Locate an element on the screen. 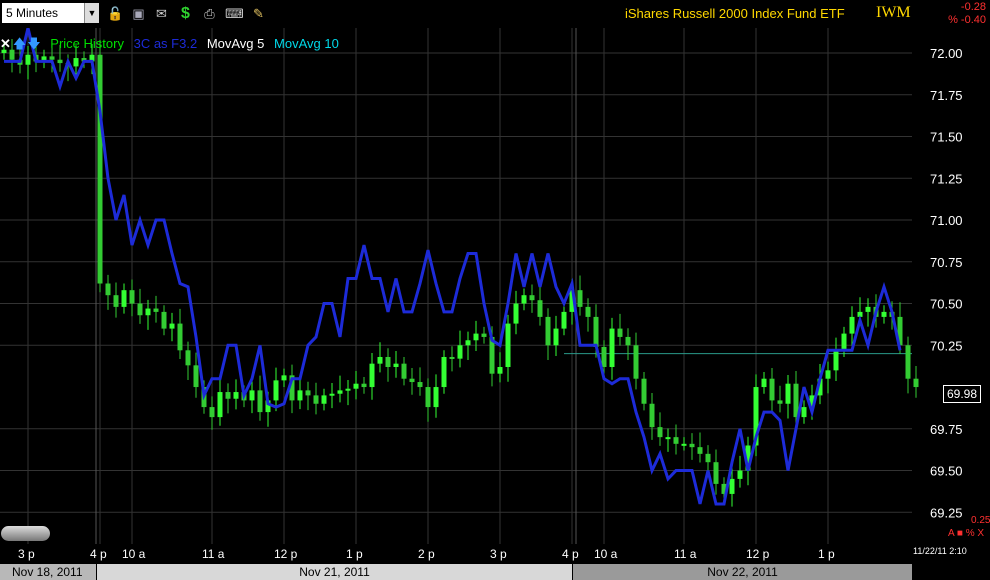  interval-select: 5 Minutes ▼ is located at coordinates (50, 13).